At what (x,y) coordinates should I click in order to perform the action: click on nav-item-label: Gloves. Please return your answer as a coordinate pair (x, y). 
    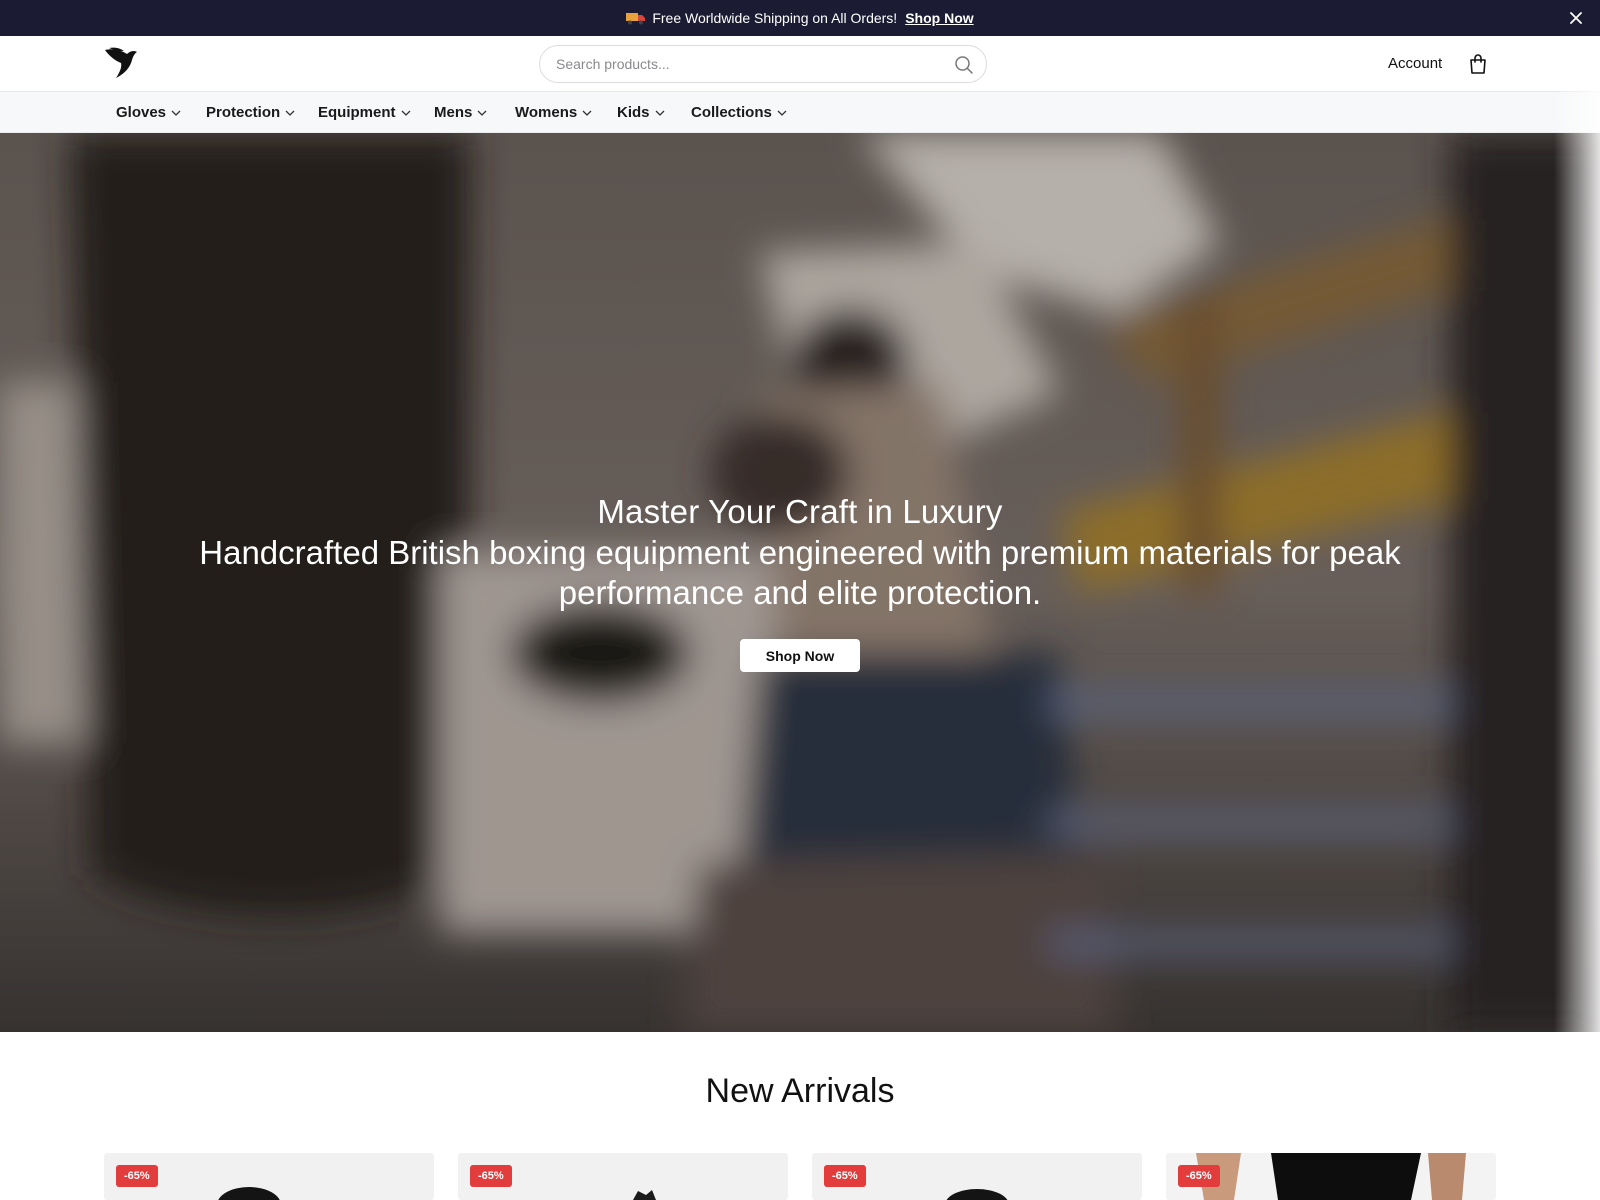
    Looking at the image, I should click on (141, 112).